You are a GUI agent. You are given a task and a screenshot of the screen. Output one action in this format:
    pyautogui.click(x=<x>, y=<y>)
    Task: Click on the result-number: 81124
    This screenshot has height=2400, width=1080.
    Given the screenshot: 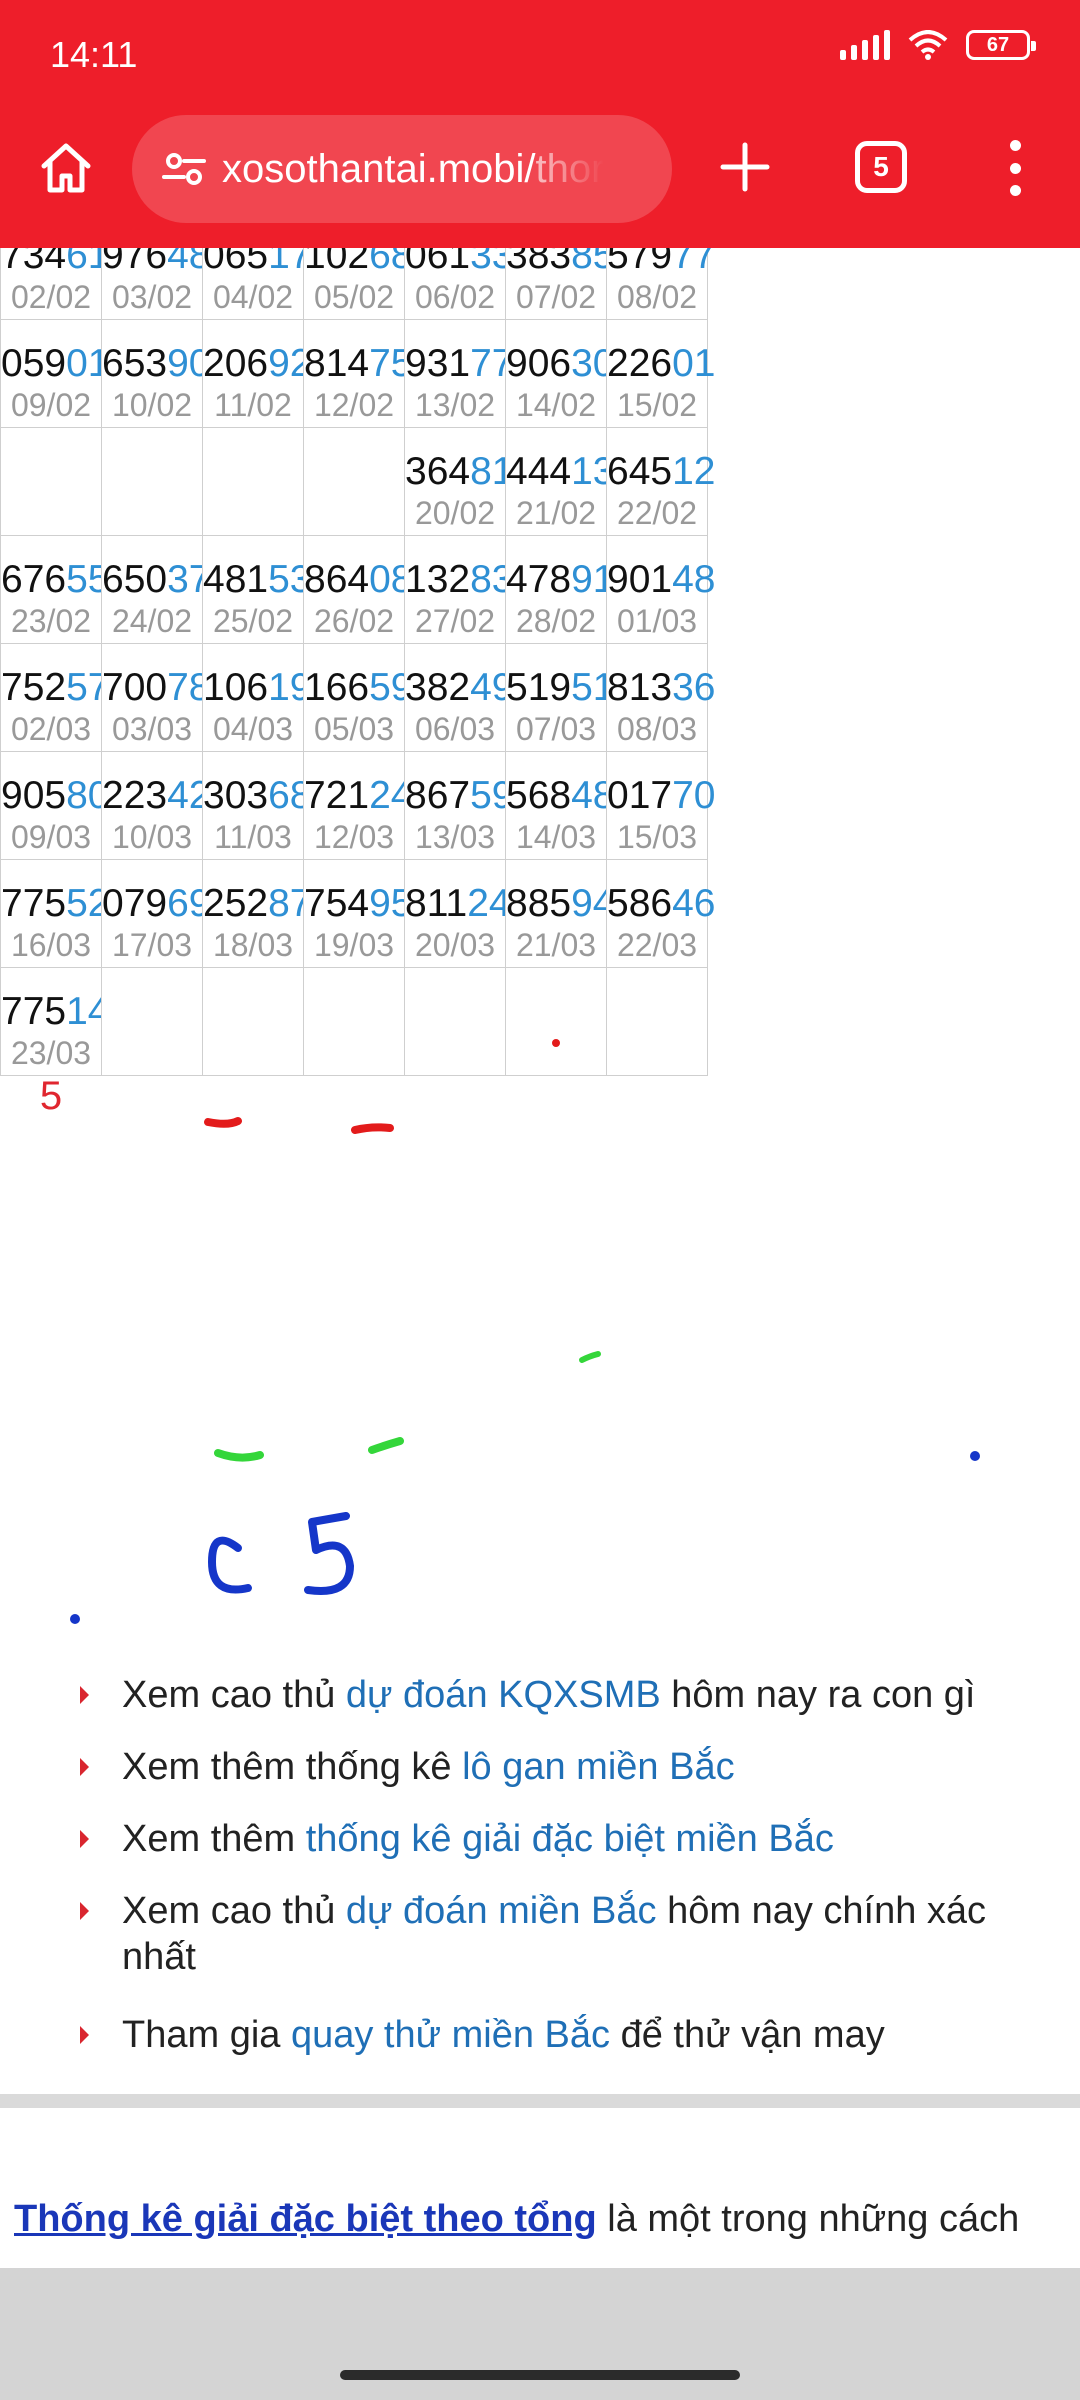 What is the action you would take?
    pyautogui.click(x=458, y=904)
    